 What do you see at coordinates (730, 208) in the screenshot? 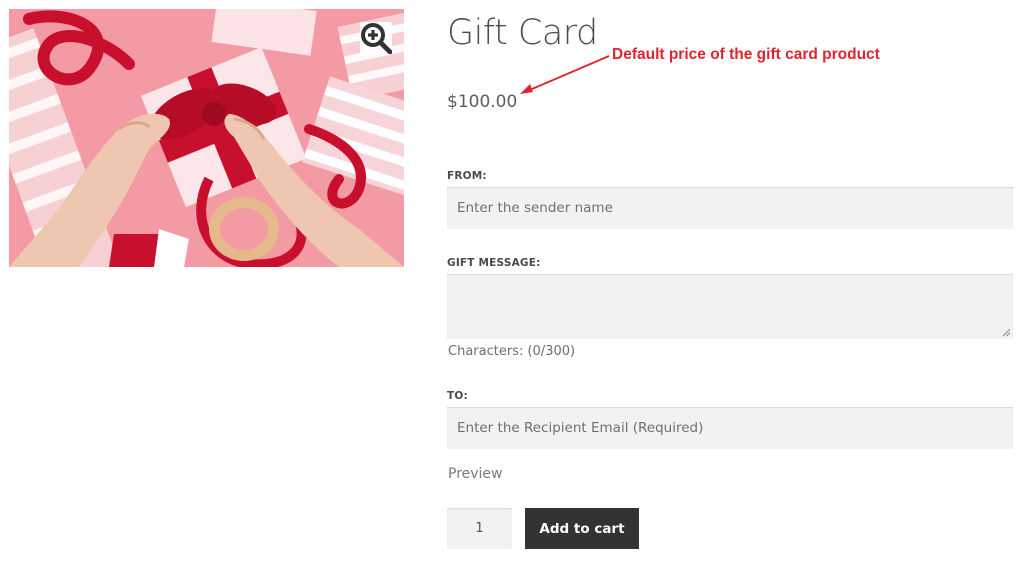
I see `sender-name-input` at bounding box center [730, 208].